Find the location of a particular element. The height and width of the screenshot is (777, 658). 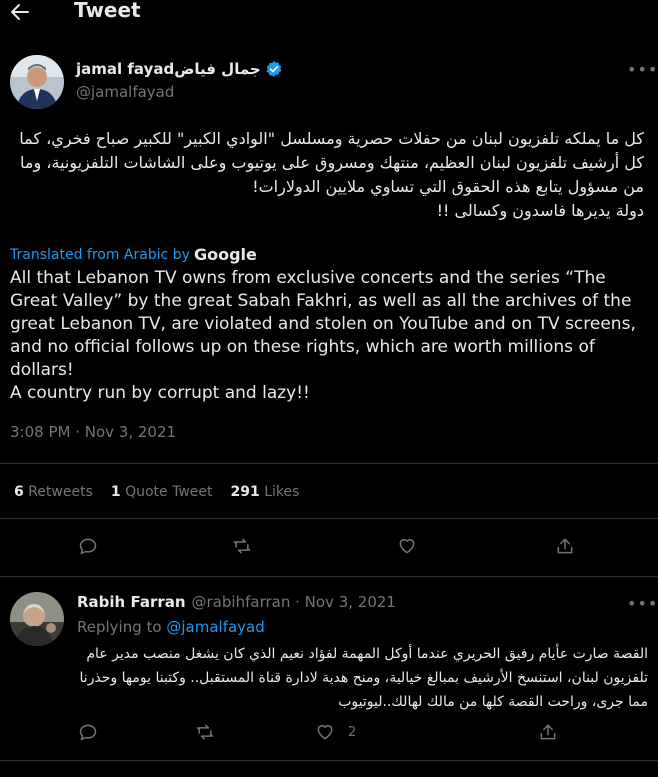

tweet-stats: 6 Retweets 1 Quote Tweet 291 Likes is located at coordinates (156, 492).